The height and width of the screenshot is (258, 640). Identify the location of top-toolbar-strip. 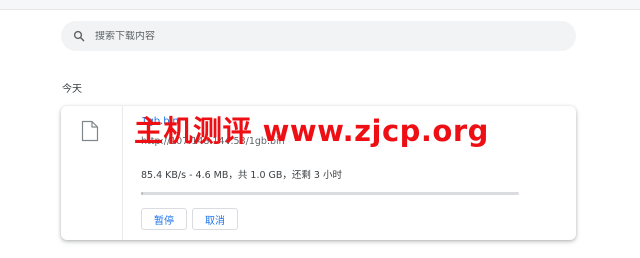
(320, 5).